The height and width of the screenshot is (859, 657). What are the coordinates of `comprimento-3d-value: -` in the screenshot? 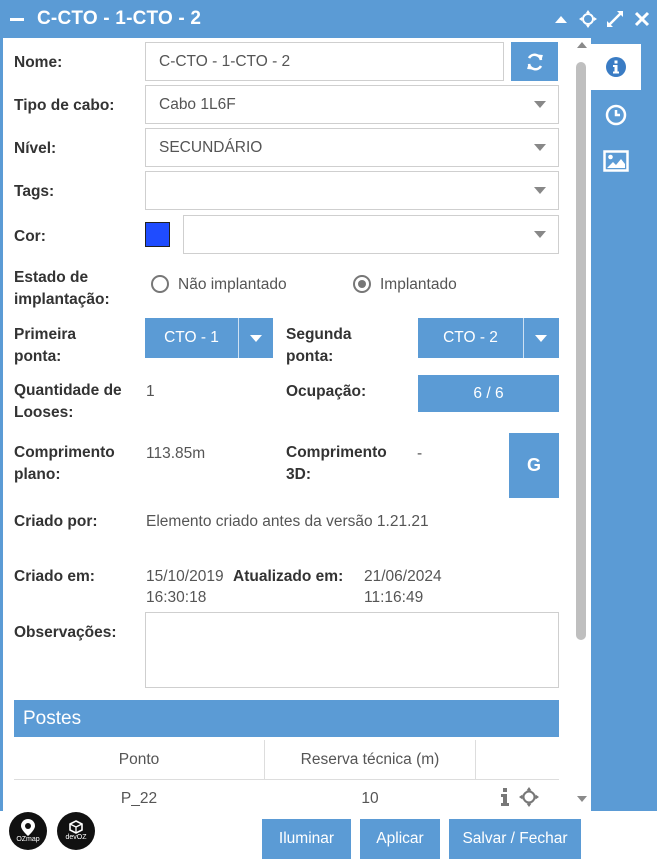 It's located at (420, 453).